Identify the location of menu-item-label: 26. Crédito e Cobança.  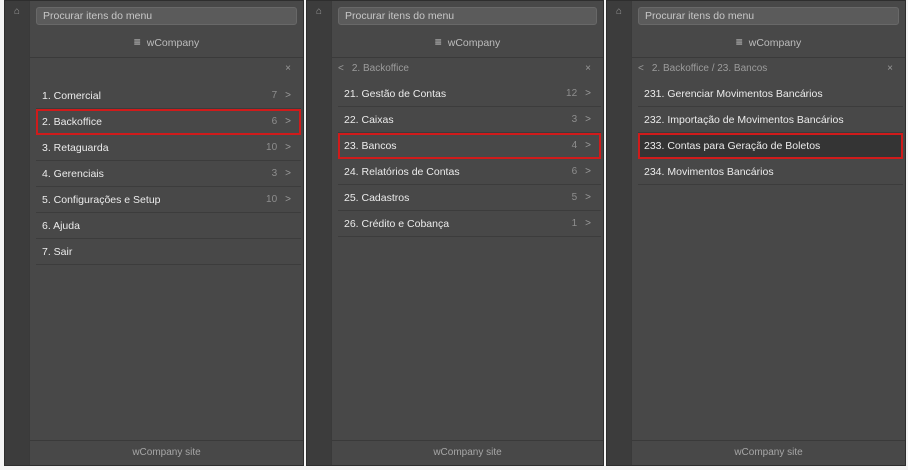
(397, 224).